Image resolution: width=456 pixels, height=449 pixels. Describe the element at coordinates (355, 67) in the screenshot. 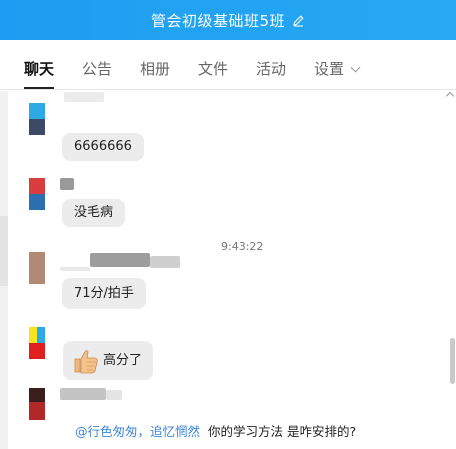

I see `chevron-down-icon` at that location.